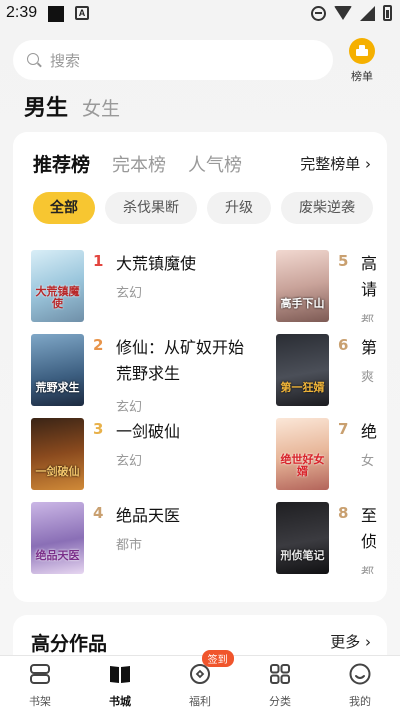 This screenshot has height=710, width=400. I want to click on grid-icon, so click(280, 674).